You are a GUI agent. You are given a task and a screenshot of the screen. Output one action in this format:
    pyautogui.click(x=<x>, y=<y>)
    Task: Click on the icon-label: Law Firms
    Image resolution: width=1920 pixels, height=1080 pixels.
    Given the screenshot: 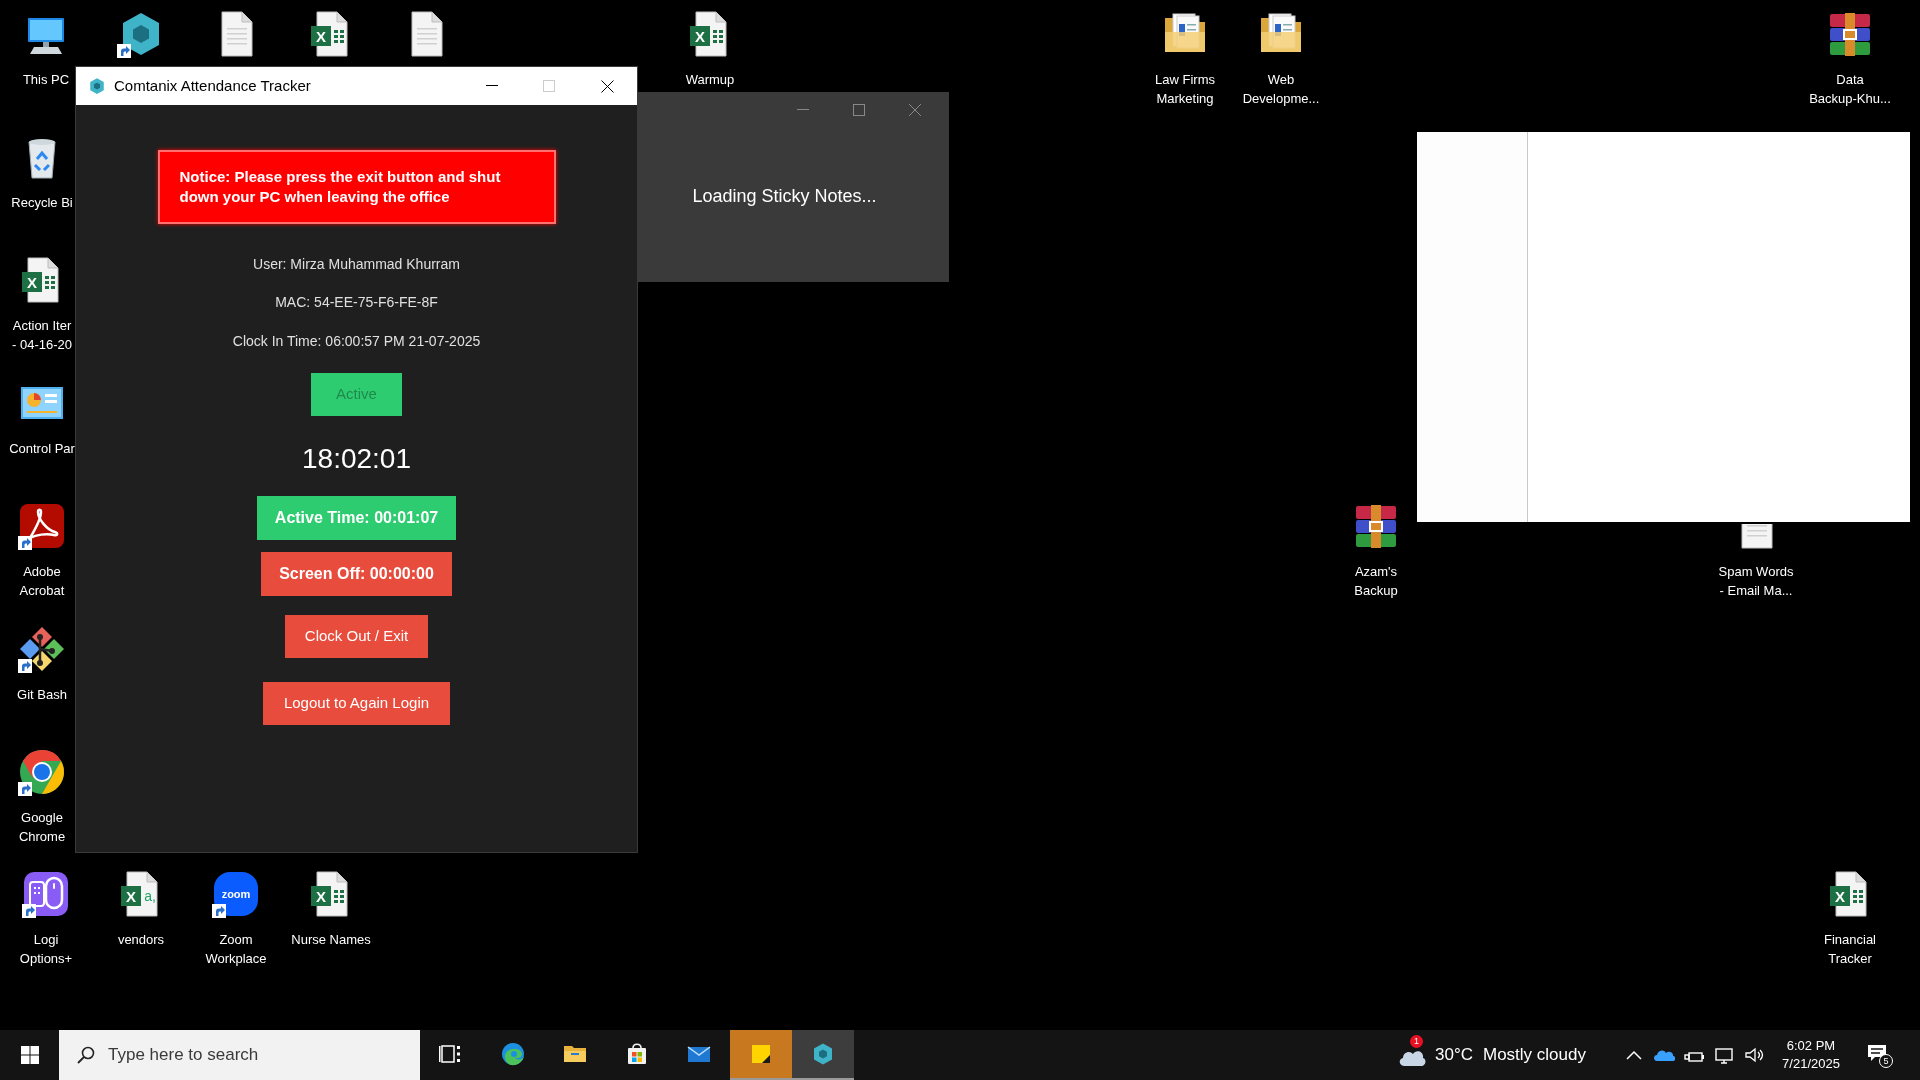 What is the action you would take?
    pyautogui.click(x=1185, y=80)
    